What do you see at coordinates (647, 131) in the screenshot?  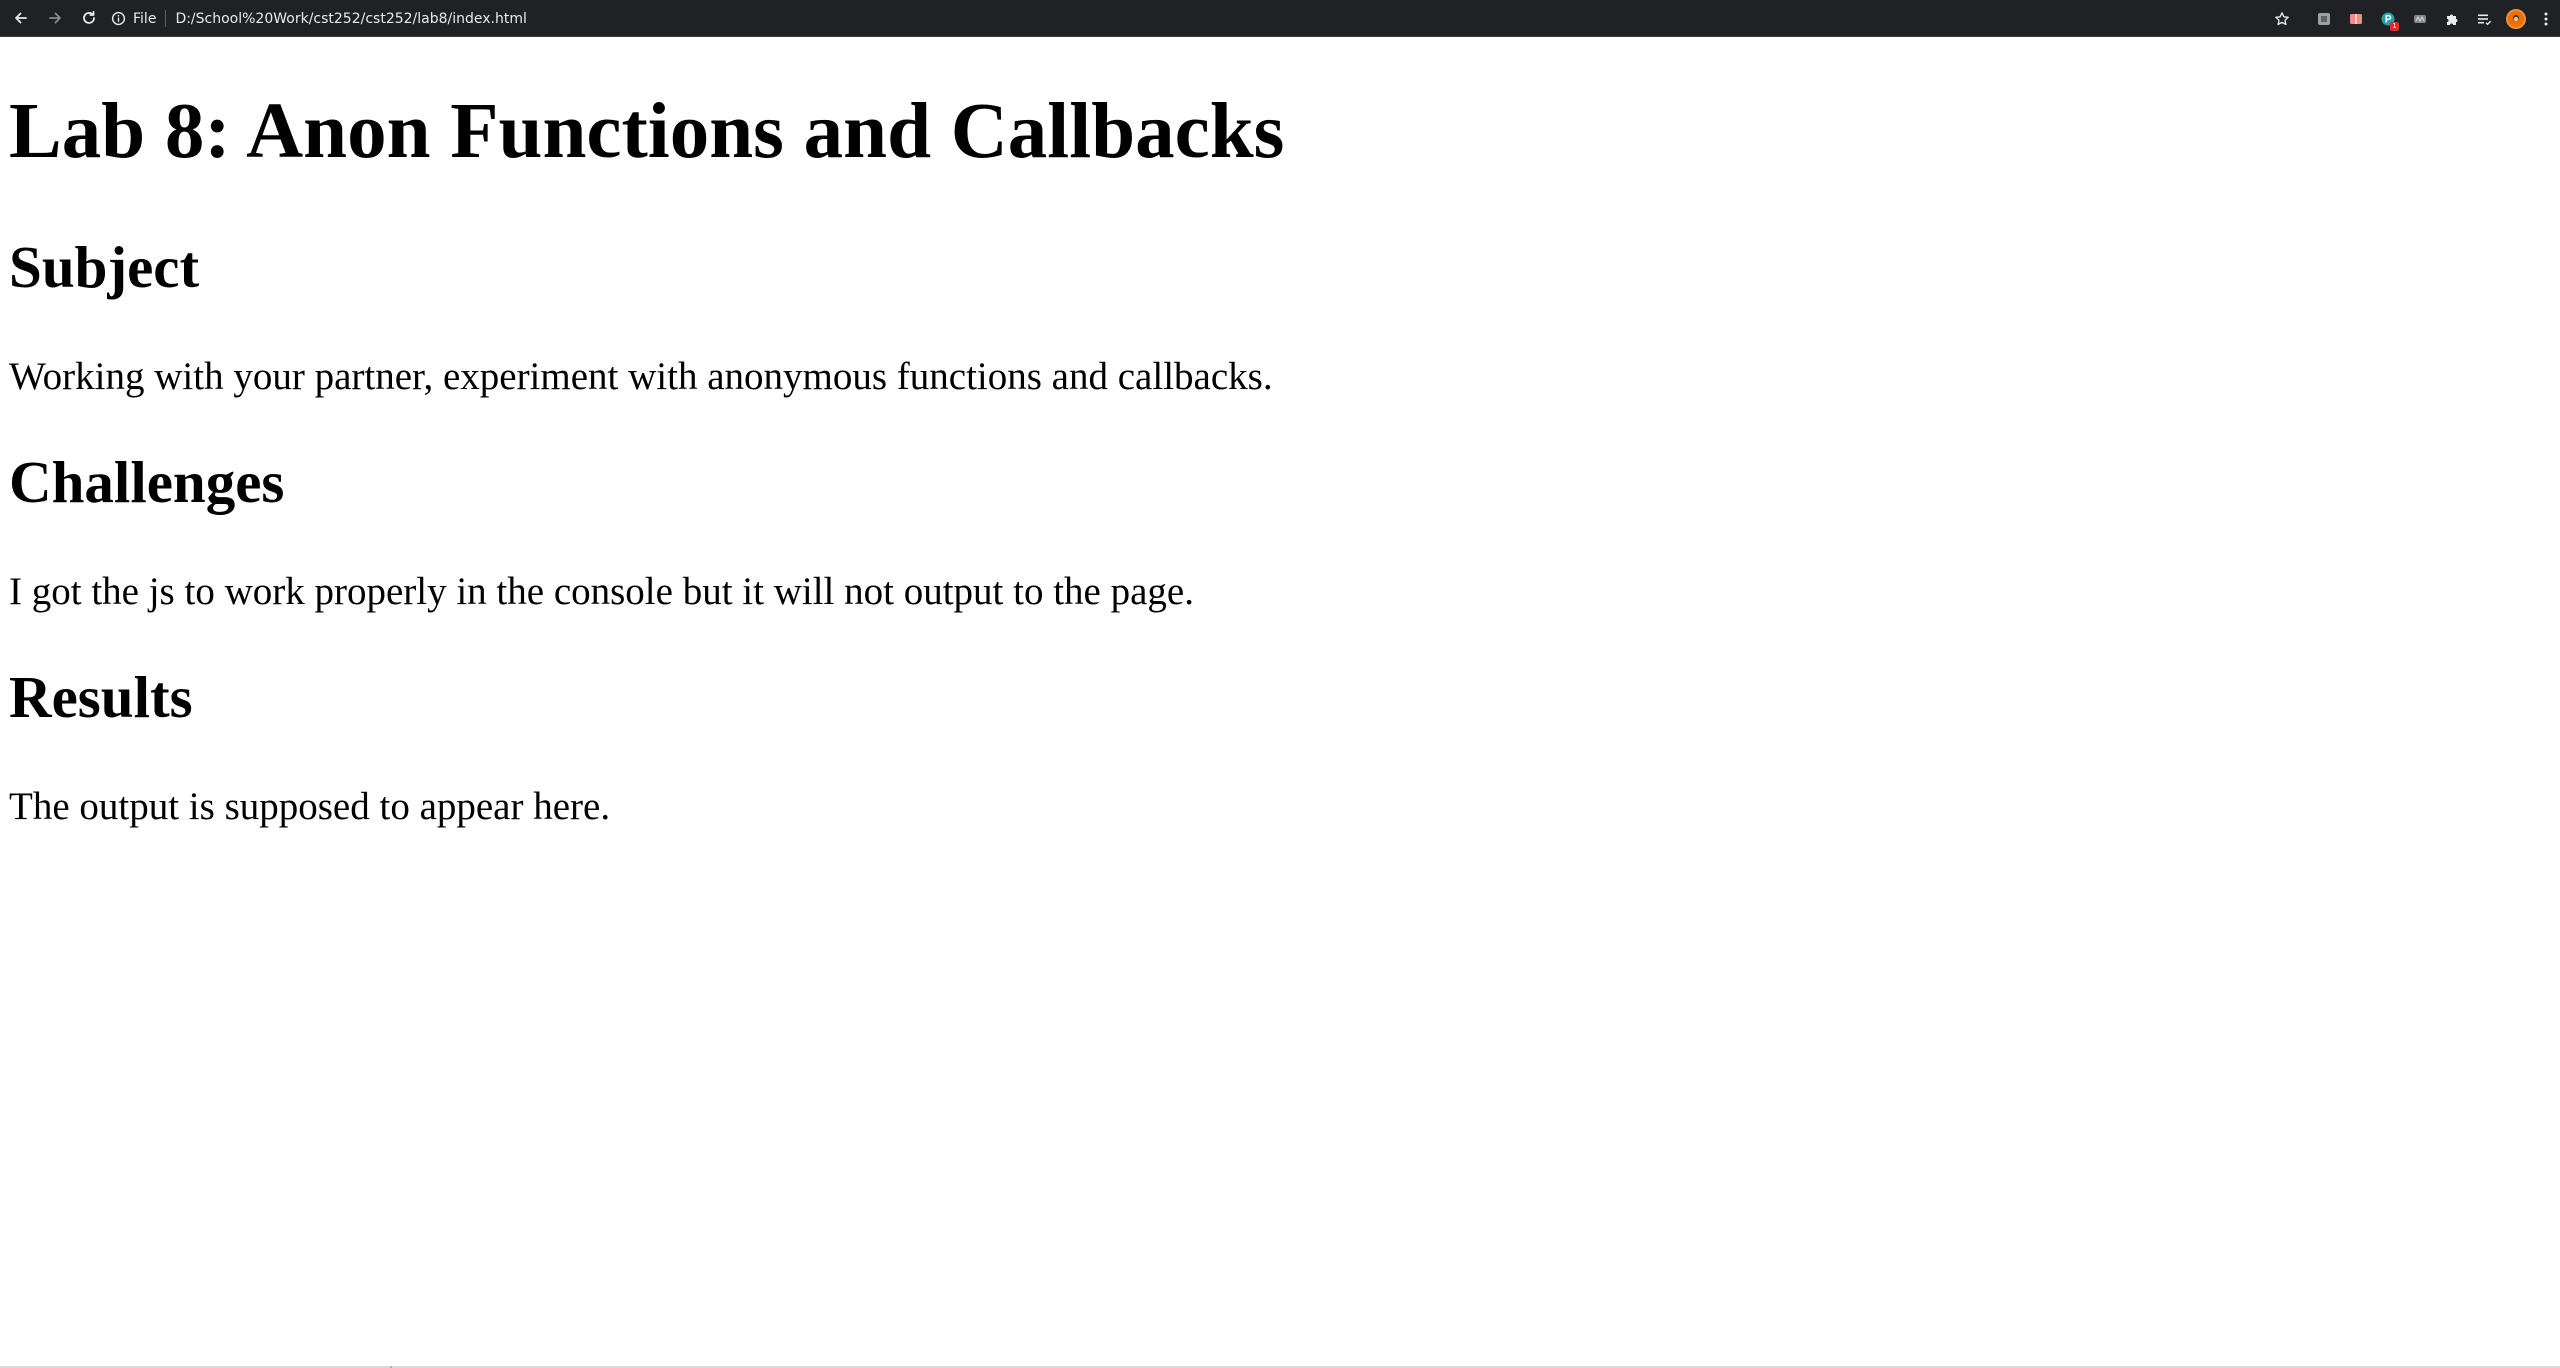 I see `page-title: Lab 8: Anon Functions and Callbacks` at bounding box center [647, 131].